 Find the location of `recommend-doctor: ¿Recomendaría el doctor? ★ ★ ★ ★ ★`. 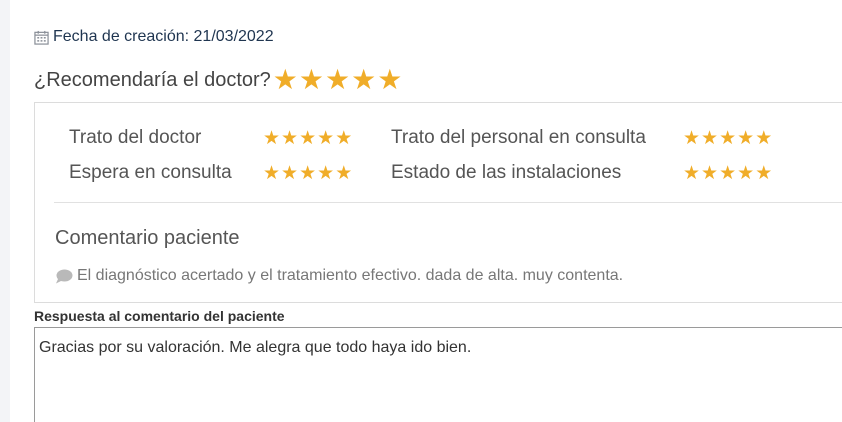

recommend-doctor: ¿Recomendaría el doctor? ★ ★ ★ ★ ★ is located at coordinates (218, 80).